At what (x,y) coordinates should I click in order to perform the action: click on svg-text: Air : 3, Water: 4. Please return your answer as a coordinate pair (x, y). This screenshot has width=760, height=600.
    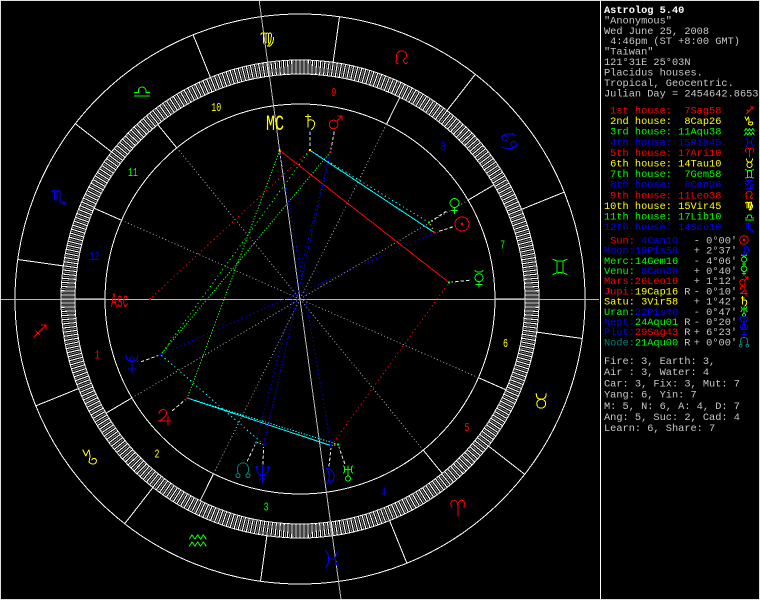
    Looking at the image, I should click on (656, 373).